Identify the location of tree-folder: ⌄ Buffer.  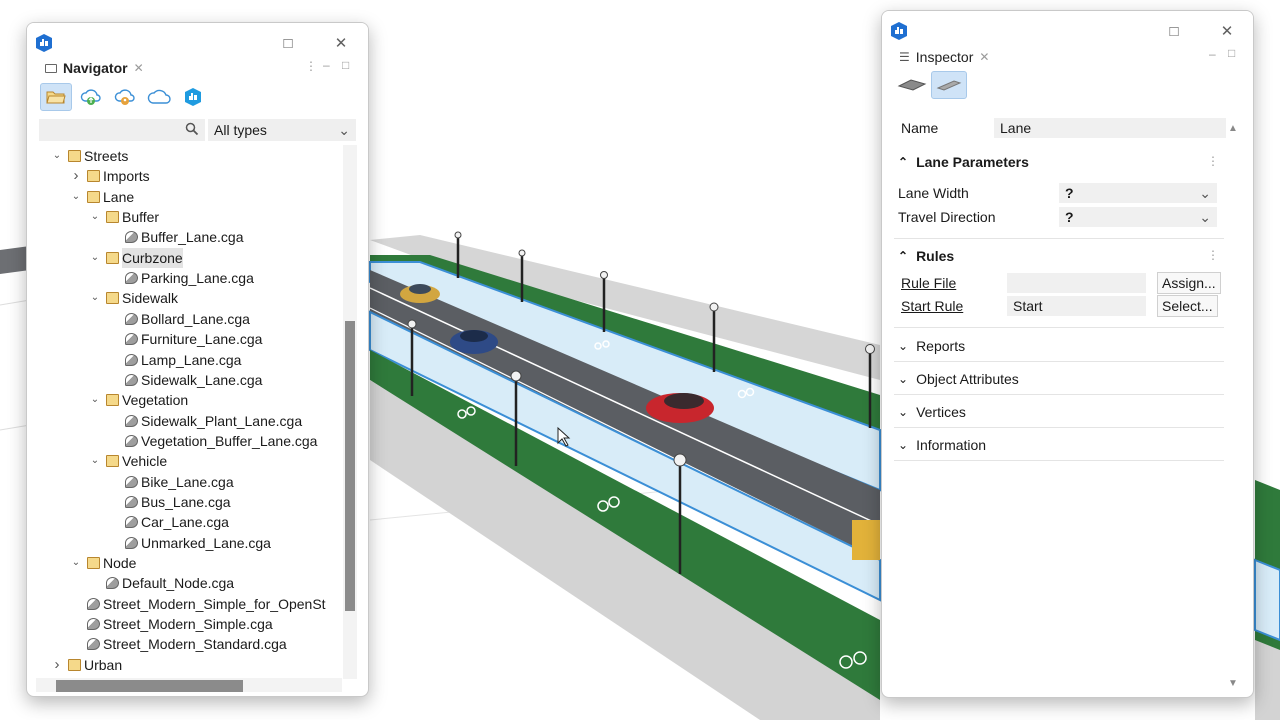
(123, 217).